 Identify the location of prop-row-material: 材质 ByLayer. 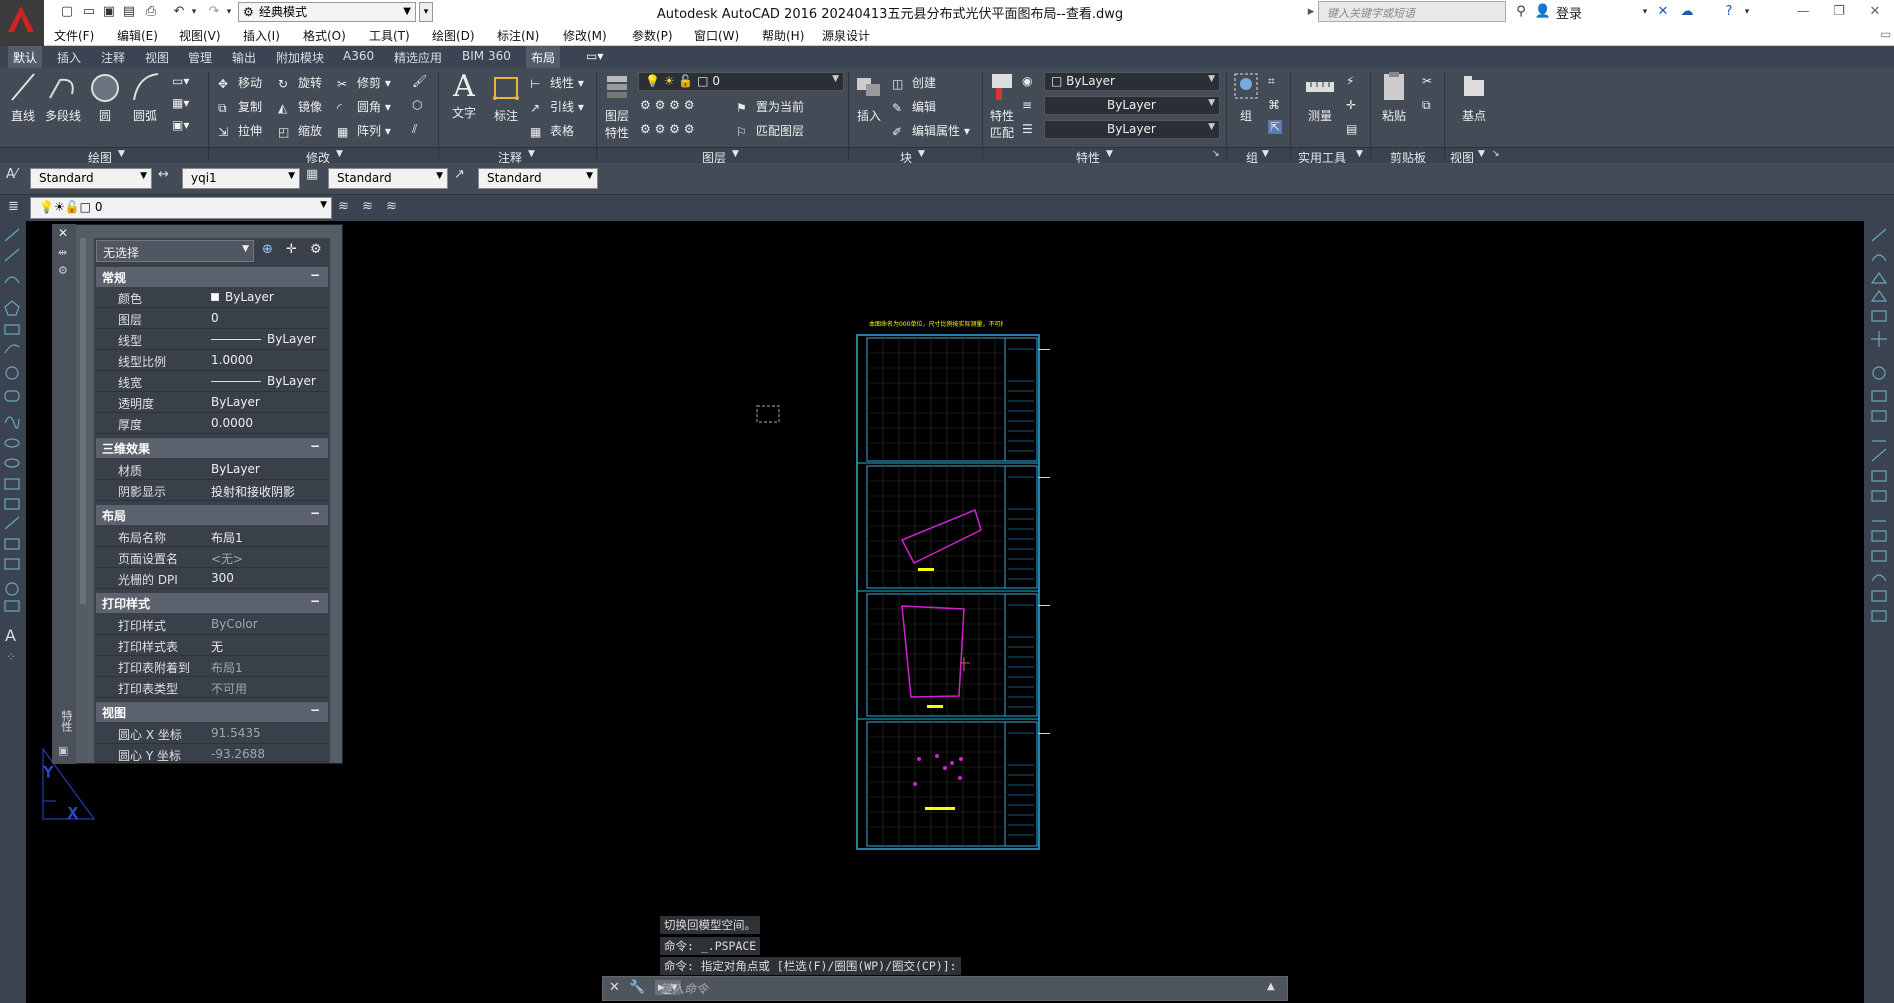
(212, 469).